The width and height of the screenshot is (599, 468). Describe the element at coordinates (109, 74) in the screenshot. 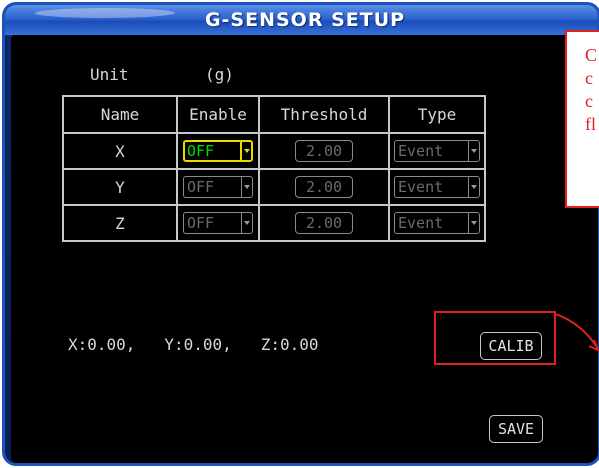

I see `unit-label: Unit` at that location.